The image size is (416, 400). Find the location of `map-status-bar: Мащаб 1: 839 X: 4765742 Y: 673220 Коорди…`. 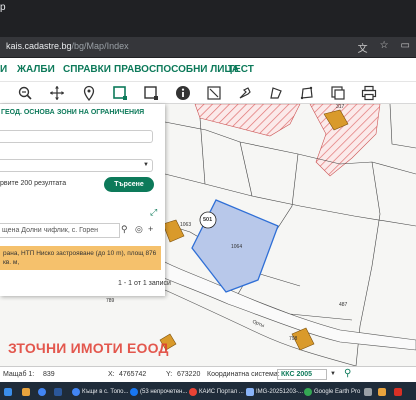

map-status-bar: Мащаб 1: 839 X: 4765742 Y: 673220 Коорди… is located at coordinates (208, 374).